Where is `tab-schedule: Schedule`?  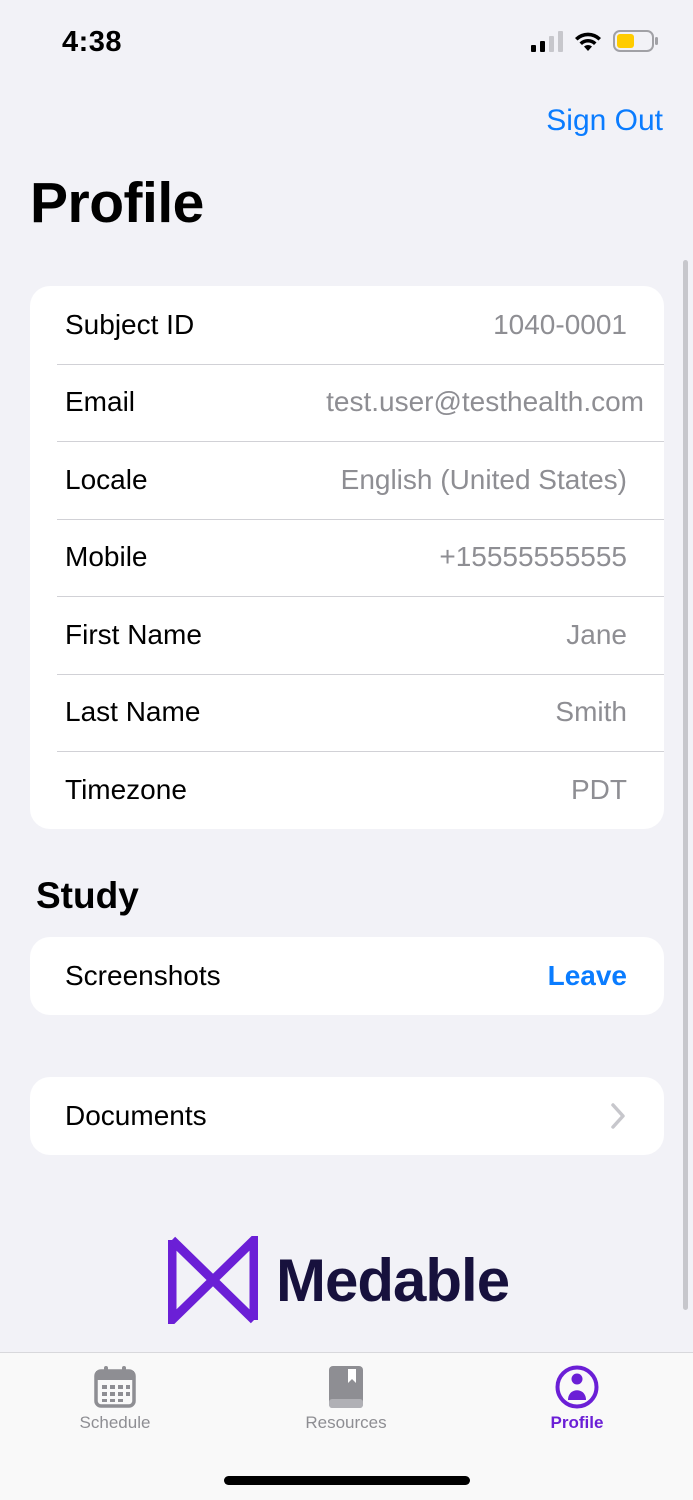 tab-schedule: Schedule is located at coordinates (115, 1399).